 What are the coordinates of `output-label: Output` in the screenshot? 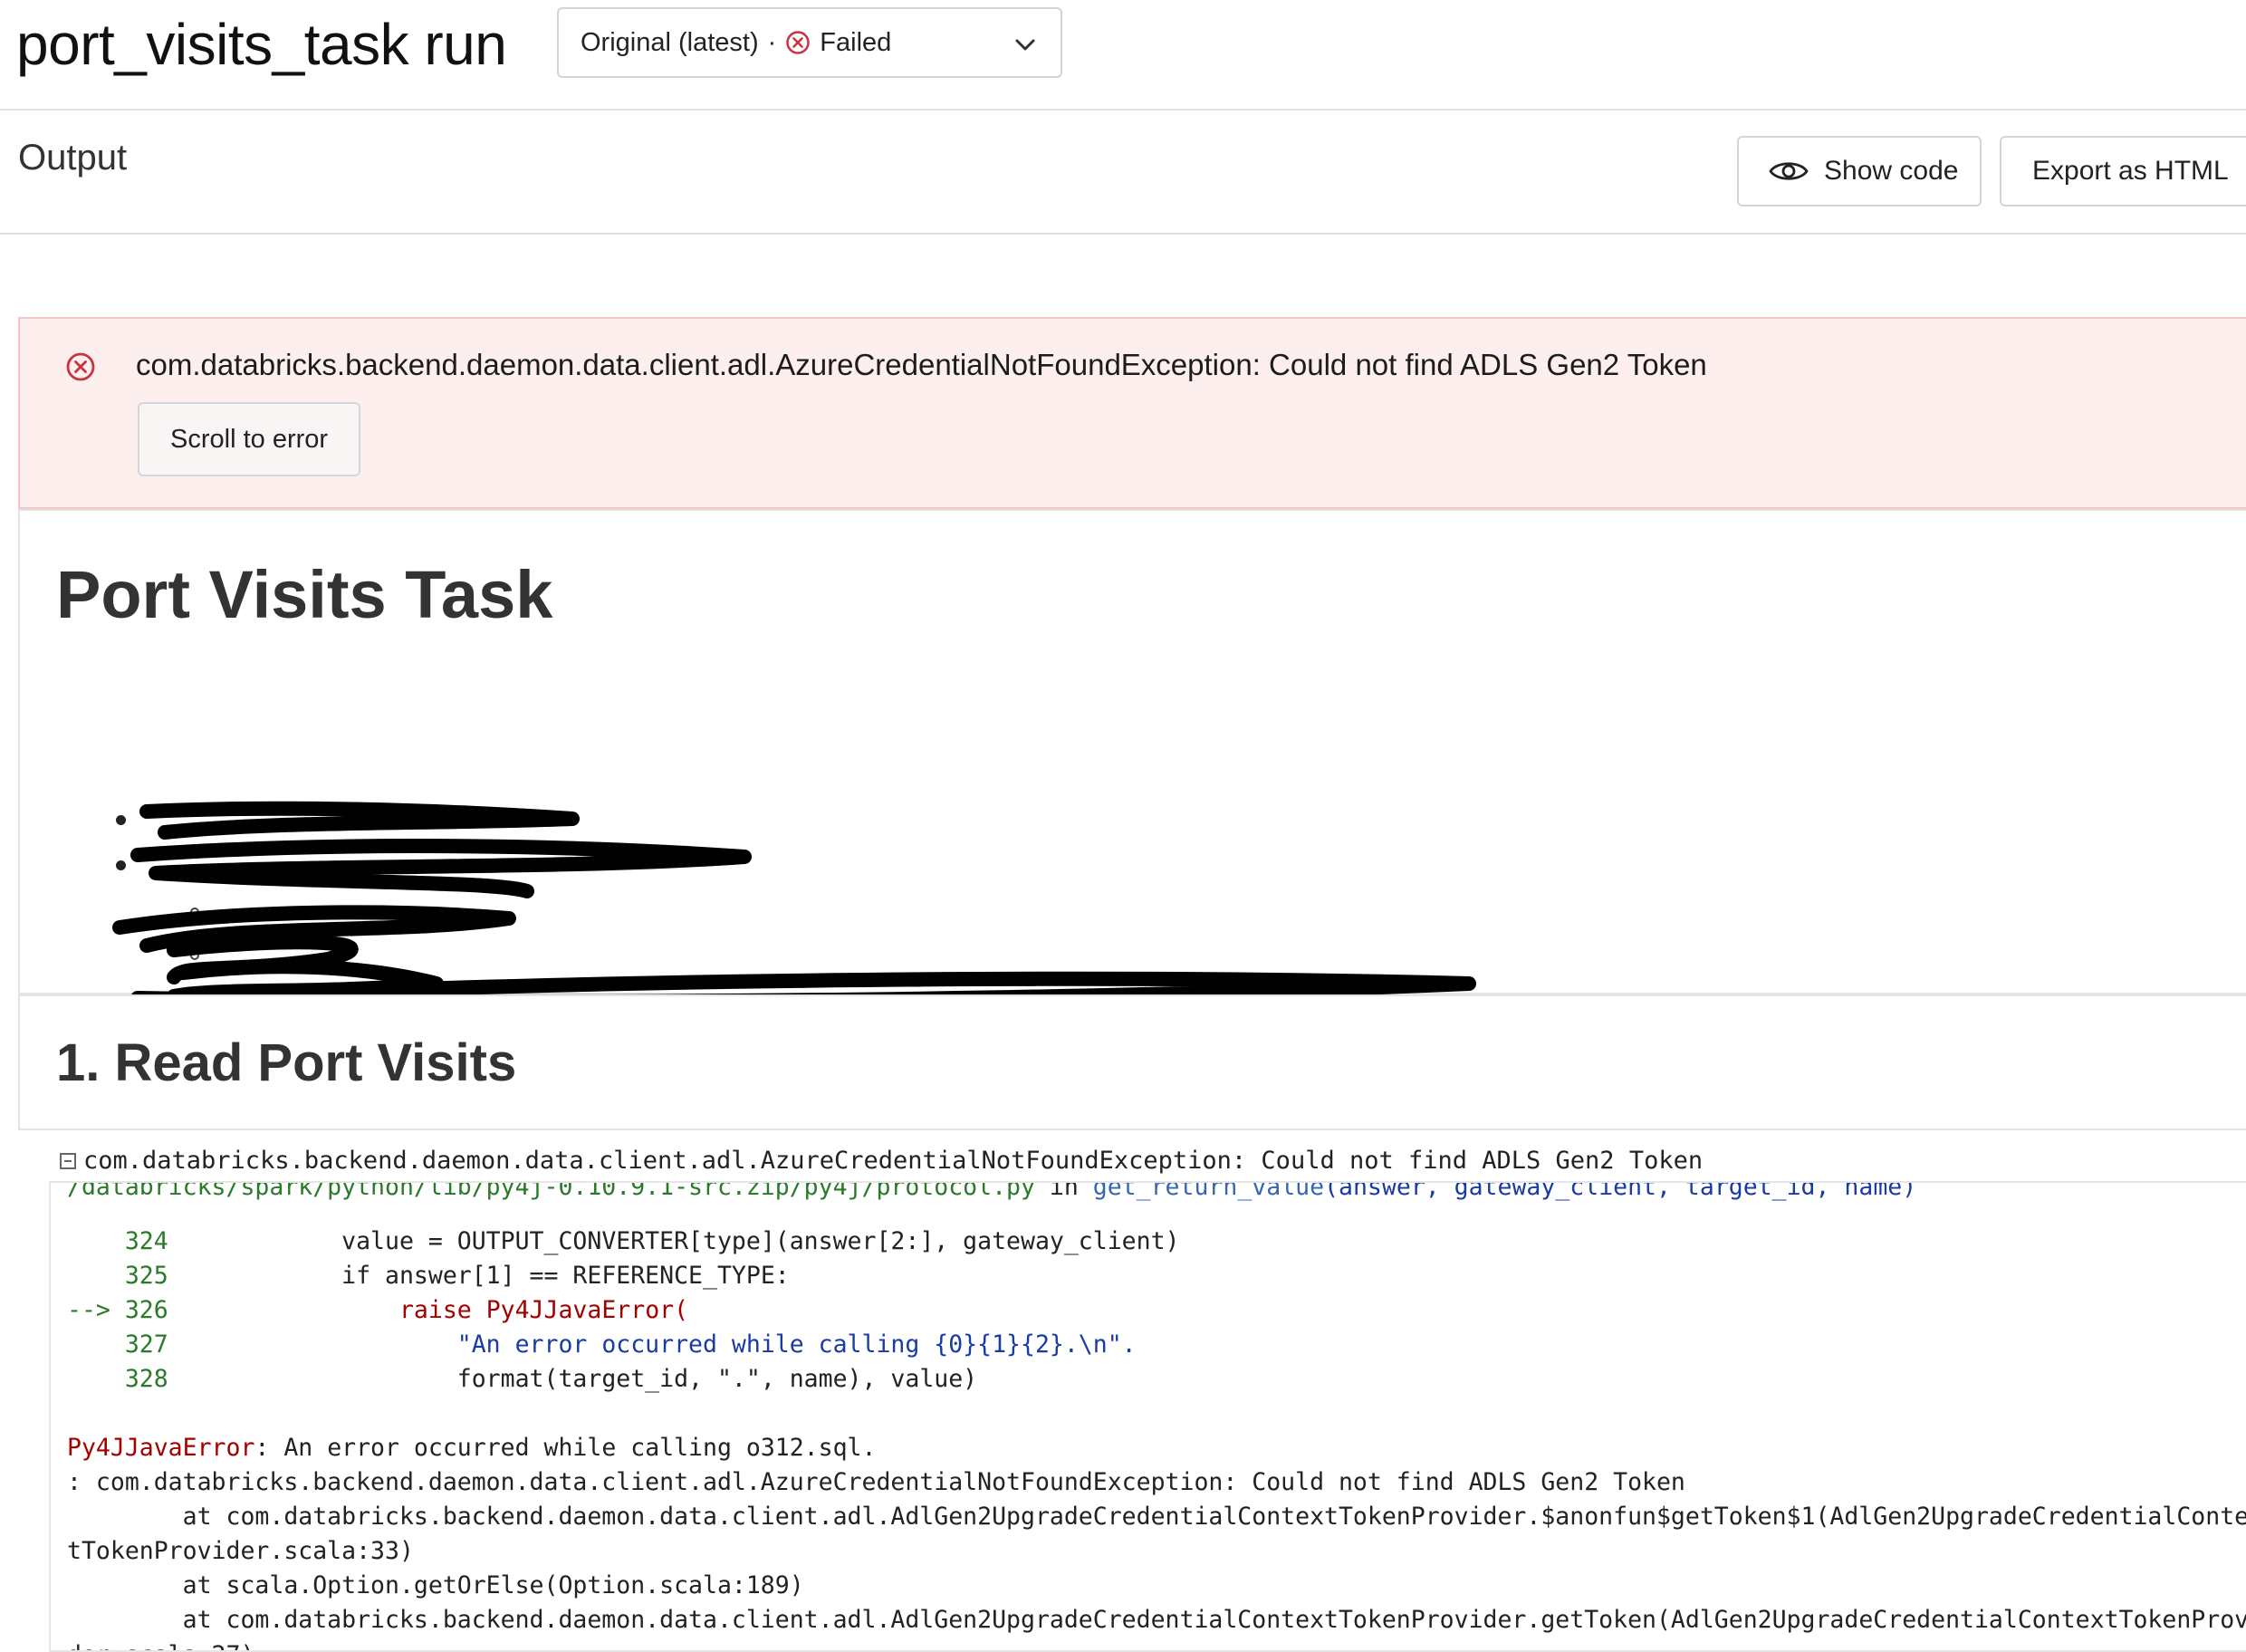 It's located at (73, 158).